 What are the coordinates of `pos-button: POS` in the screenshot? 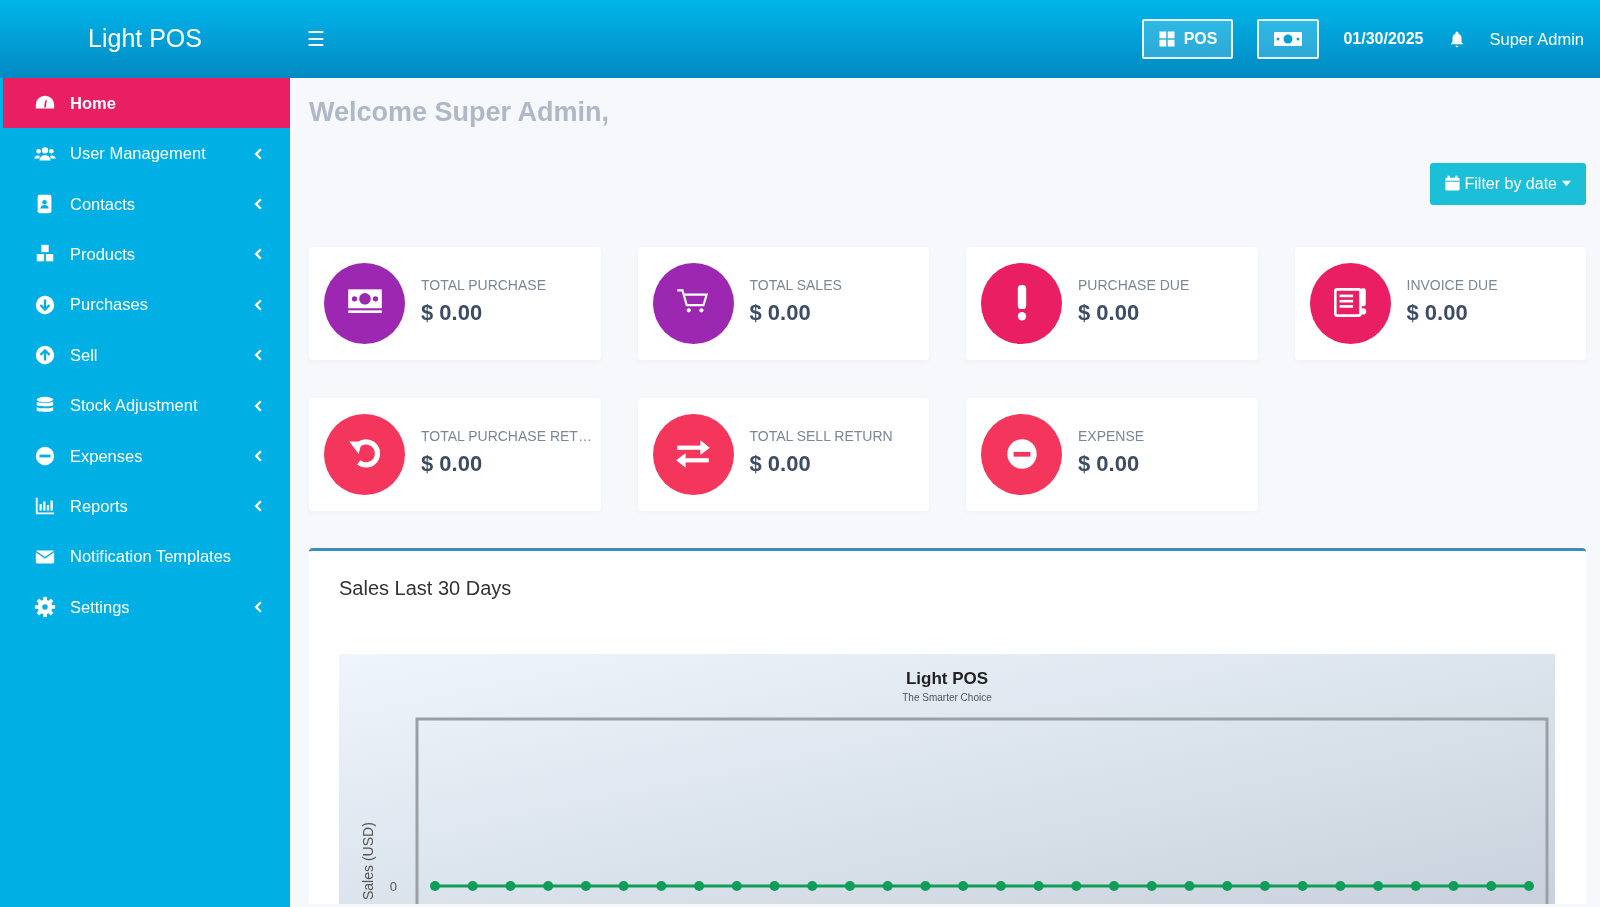 It's located at (1187, 39).